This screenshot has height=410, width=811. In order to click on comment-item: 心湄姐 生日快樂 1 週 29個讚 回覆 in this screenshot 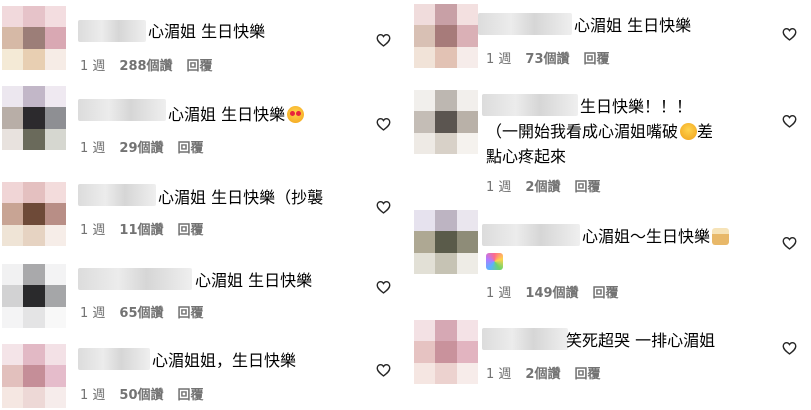, I will do `click(202, 125)`.